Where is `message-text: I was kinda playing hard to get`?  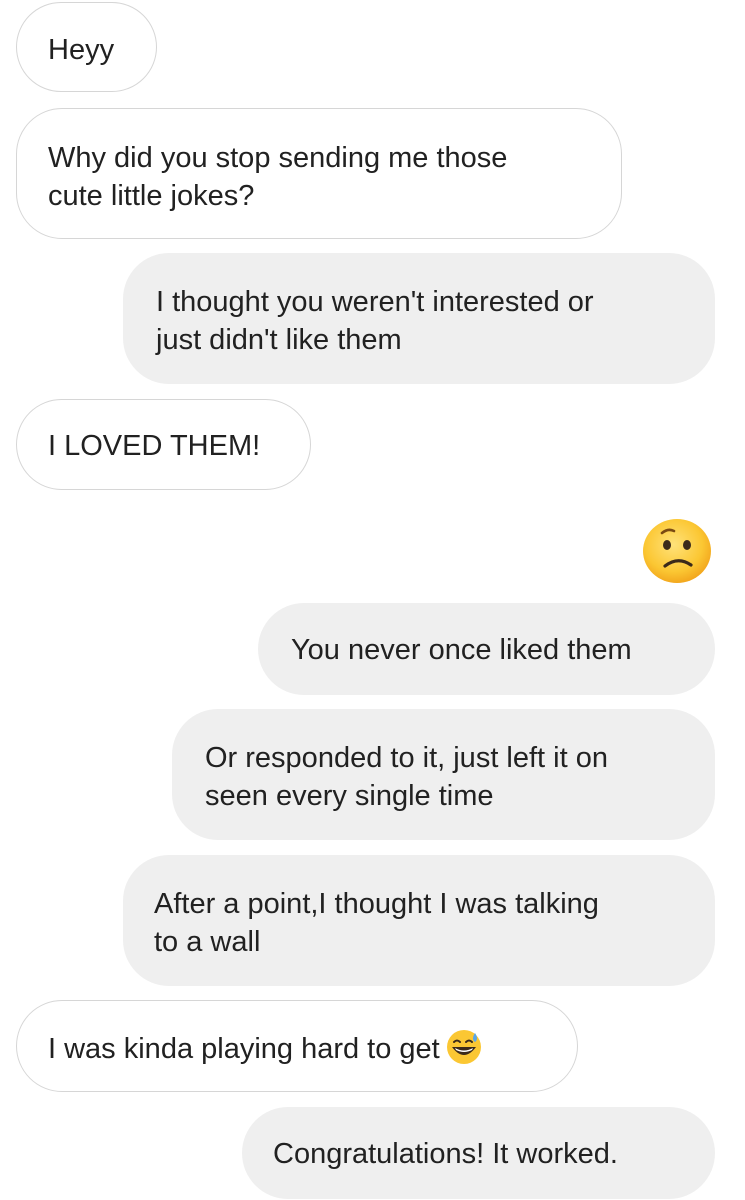
message-text: I was kinda playing hard to get is located at coordinates (244, 1049).